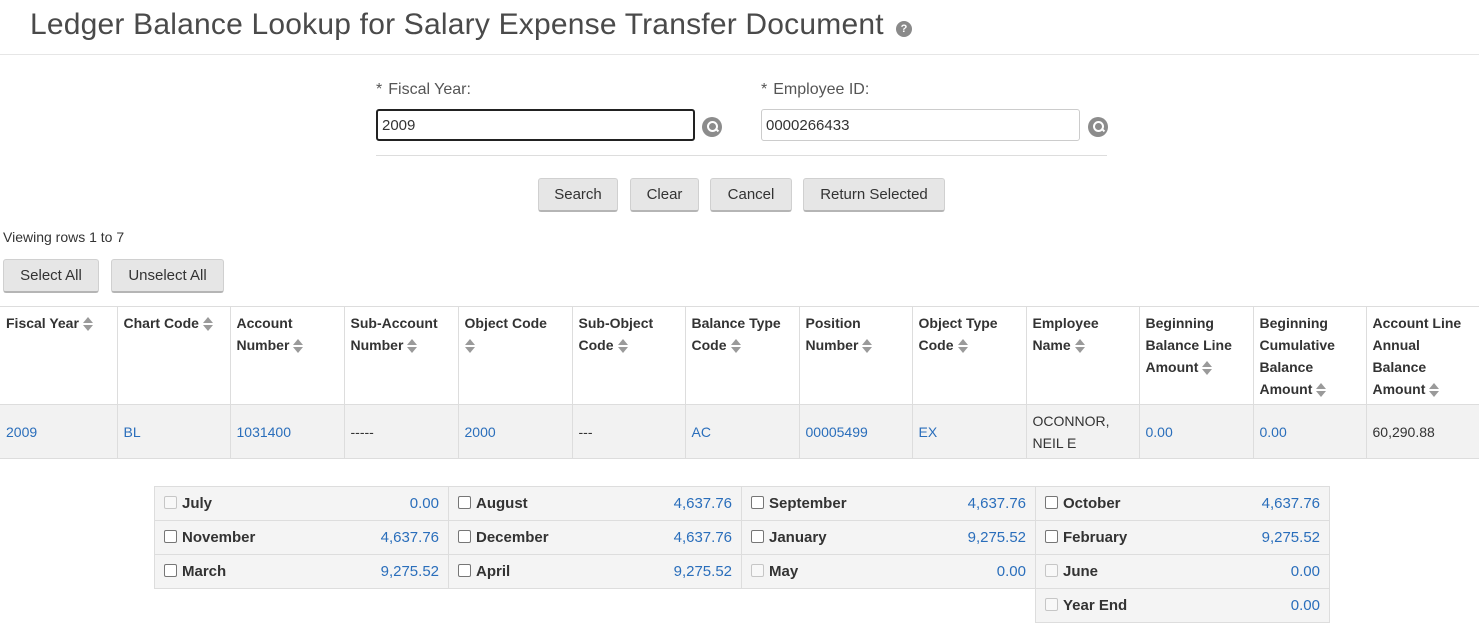 Image resolution: width=1479 pixels, height=623 pixels. I want to click on search-button: Search, so click(578, 195).